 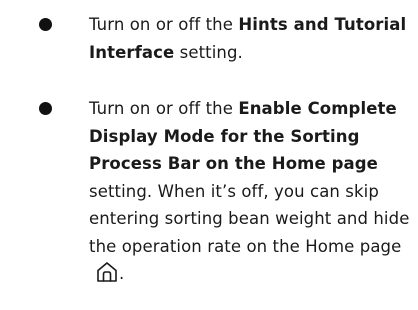 I want to click on item-suffix: setting., so click(x=208, y=52).